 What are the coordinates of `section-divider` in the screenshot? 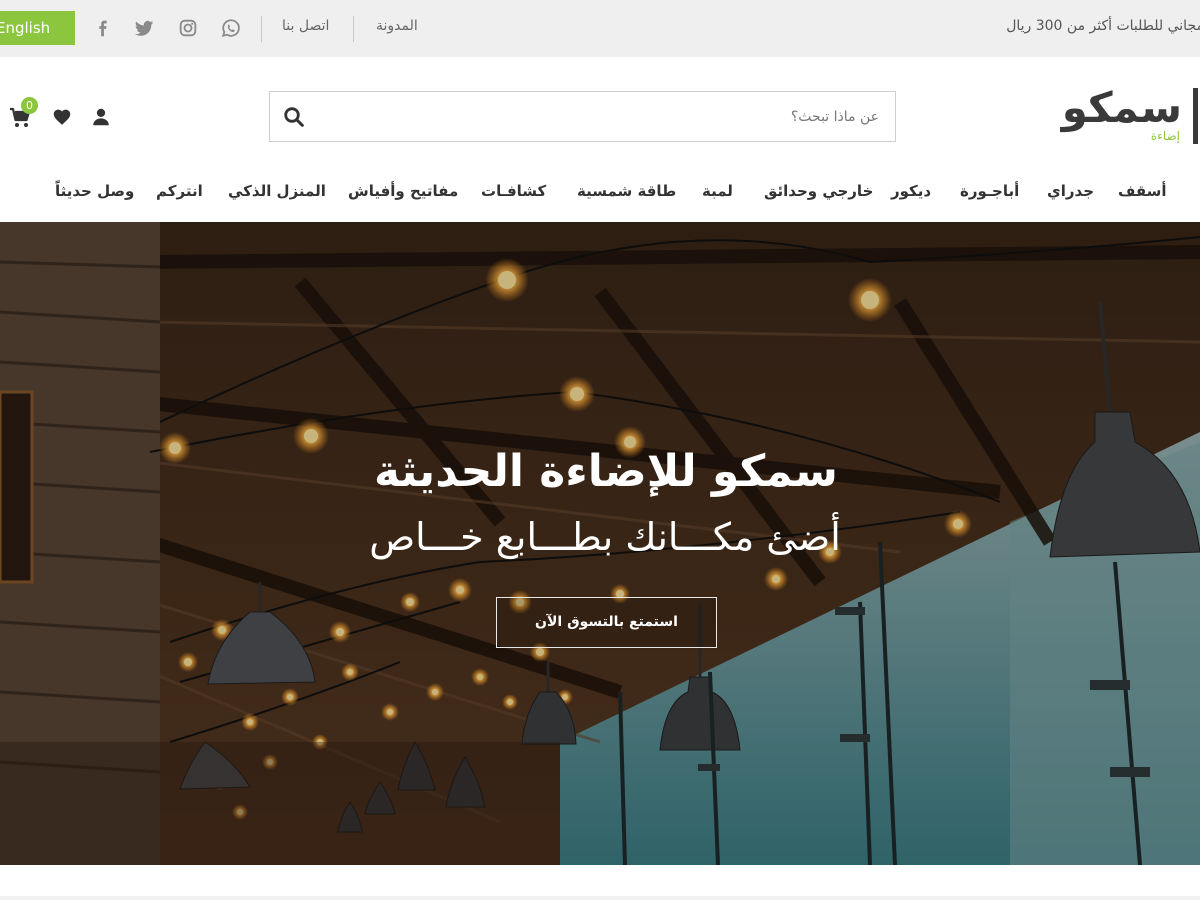 It's located at (600, 898).